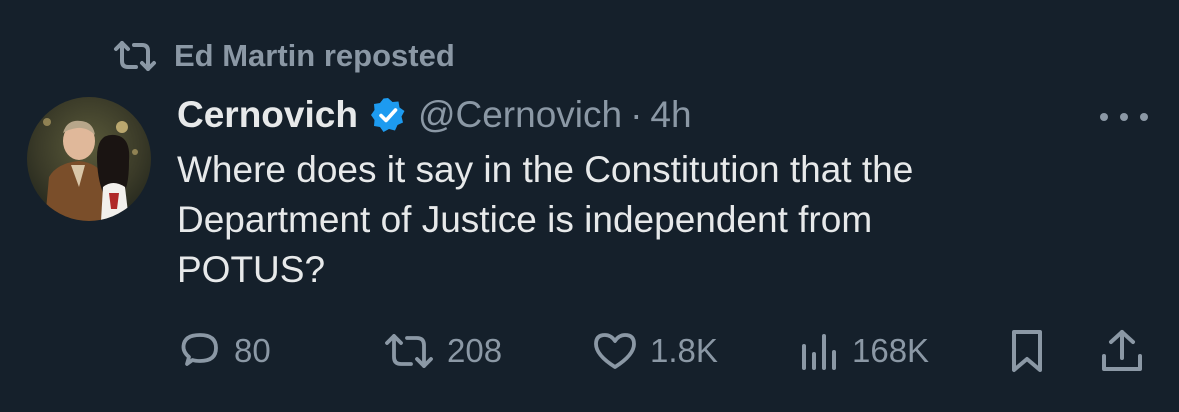 Image resolution: width=1179 pixels, height=412 pixels. I want to click on author-name: Cernovich, so click(267, 115).